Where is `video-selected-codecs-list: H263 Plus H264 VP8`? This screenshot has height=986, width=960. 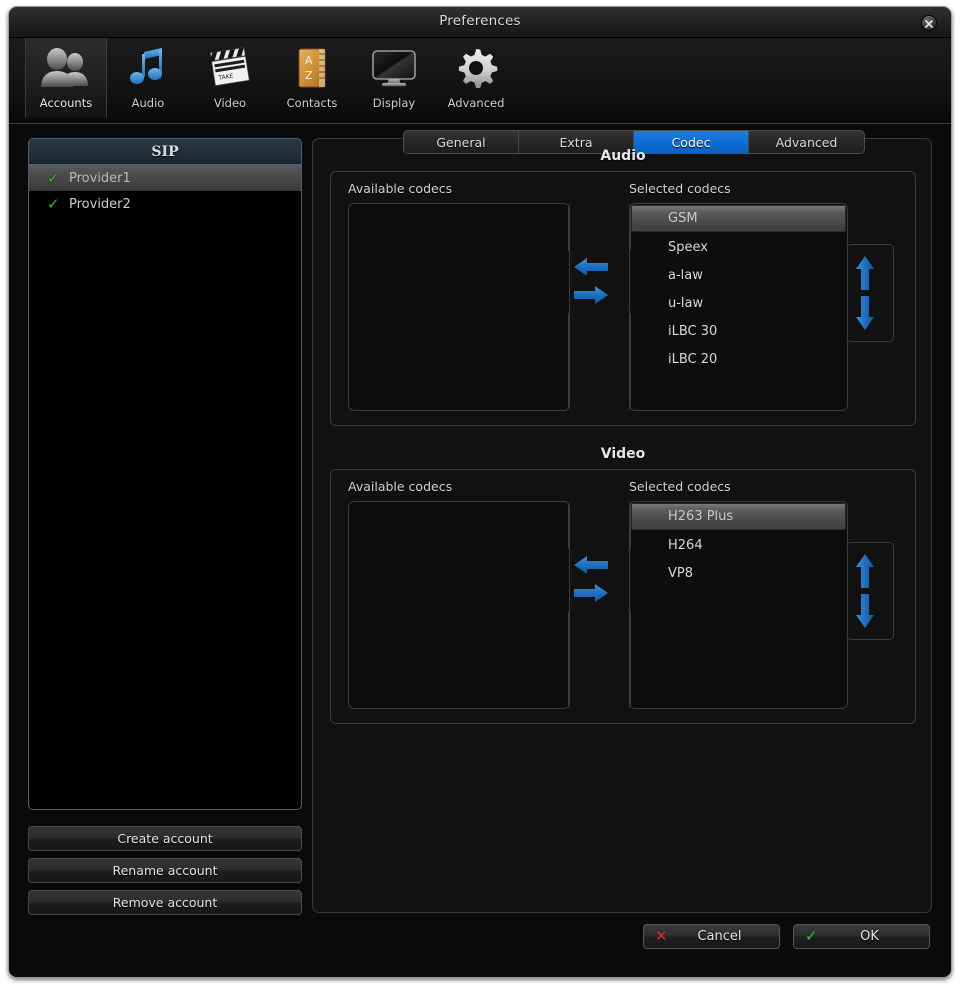
video-selected-codecs-list: H263 Plus H264 VP8 is located at coordinates (738, 605).